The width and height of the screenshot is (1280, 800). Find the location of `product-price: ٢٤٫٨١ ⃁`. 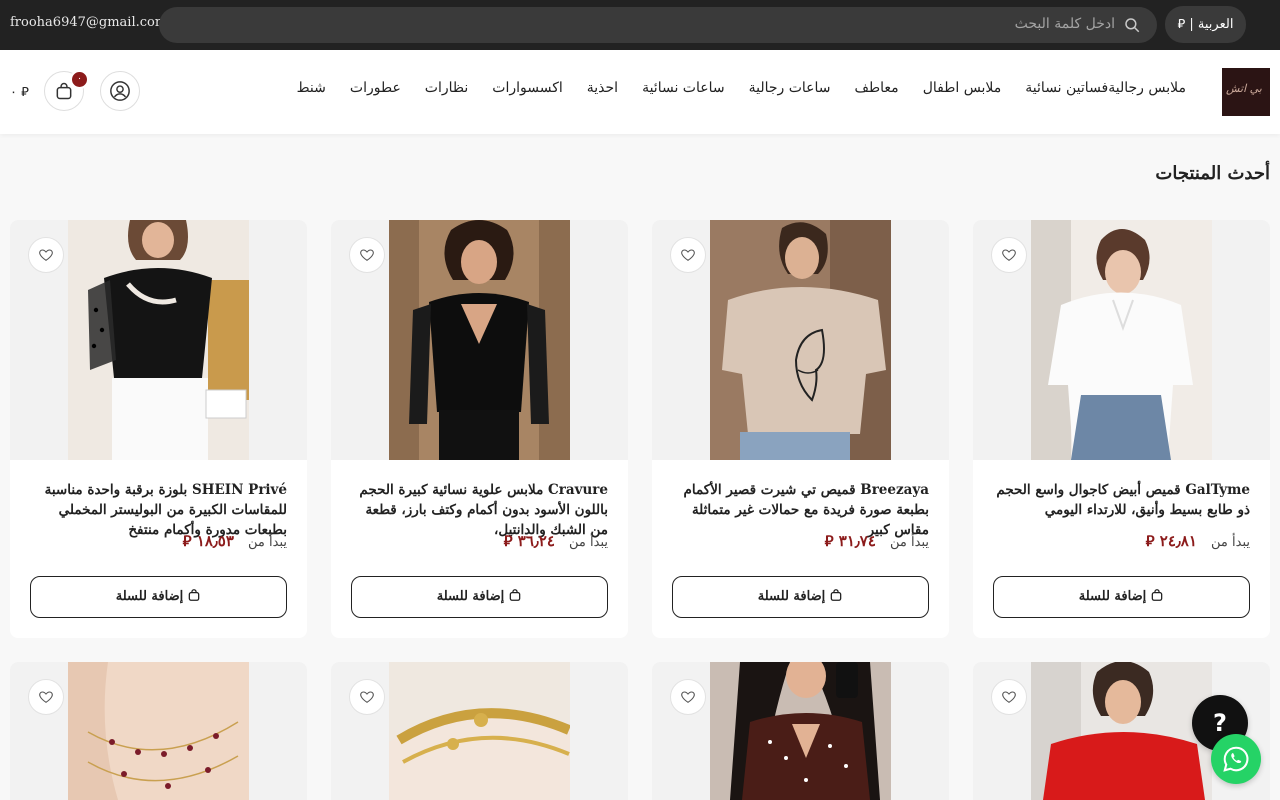

product-price: ٢٤٫٨١ ⃁ is located at coordinates (1171, 541).